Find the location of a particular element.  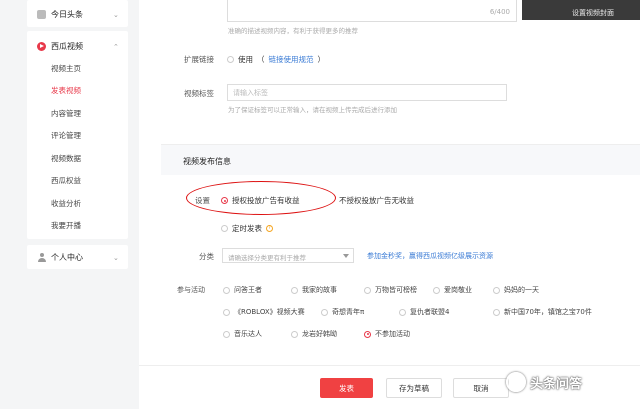

activity-option-selected: 不参加活动 is located at coordinates (387, 334).